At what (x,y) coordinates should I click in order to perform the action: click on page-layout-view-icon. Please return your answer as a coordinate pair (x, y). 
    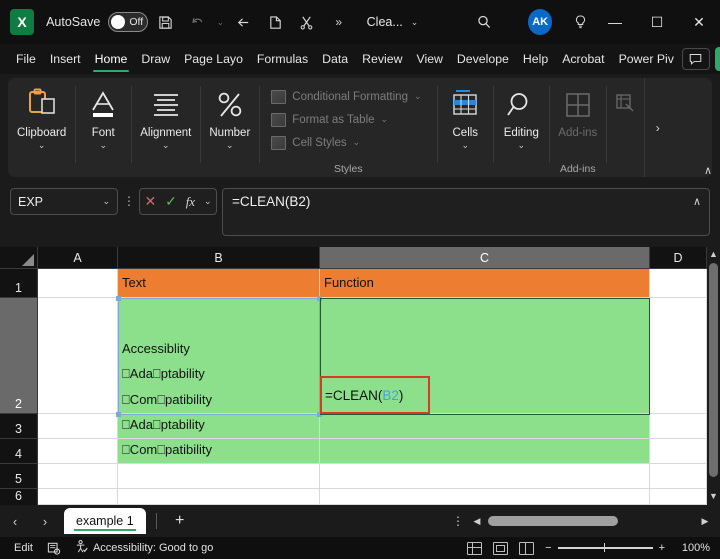
    Looking at the image, I should click on (501, 548).